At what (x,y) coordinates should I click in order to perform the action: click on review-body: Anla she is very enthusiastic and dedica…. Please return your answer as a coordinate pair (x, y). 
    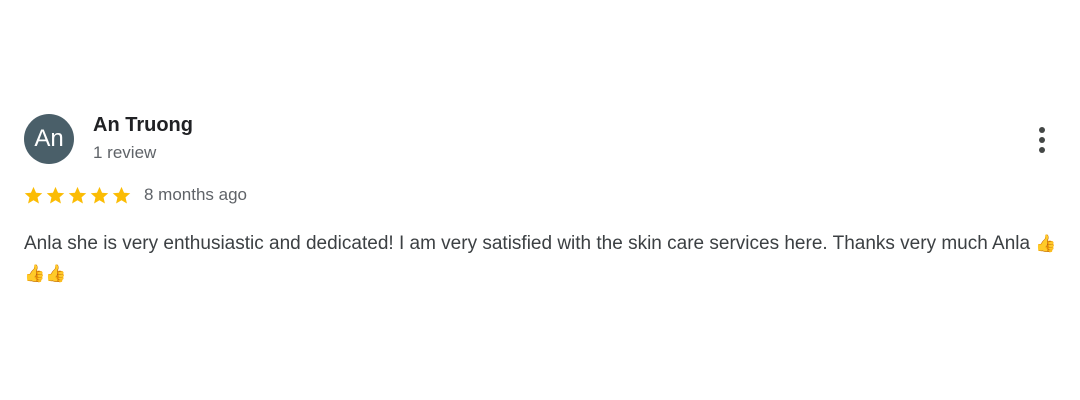
    Looking at the image, I should click on (527, 243).